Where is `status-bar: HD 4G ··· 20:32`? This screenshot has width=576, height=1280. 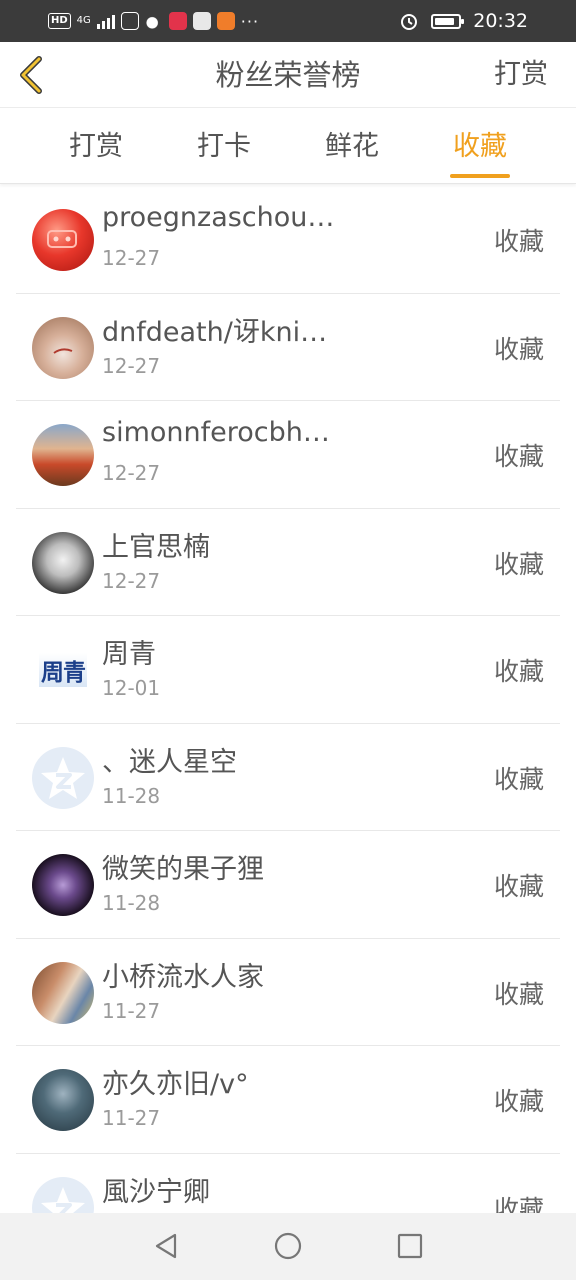
status-bar: HD 4G ··· 20:32 is located at coordinates (288, 21).